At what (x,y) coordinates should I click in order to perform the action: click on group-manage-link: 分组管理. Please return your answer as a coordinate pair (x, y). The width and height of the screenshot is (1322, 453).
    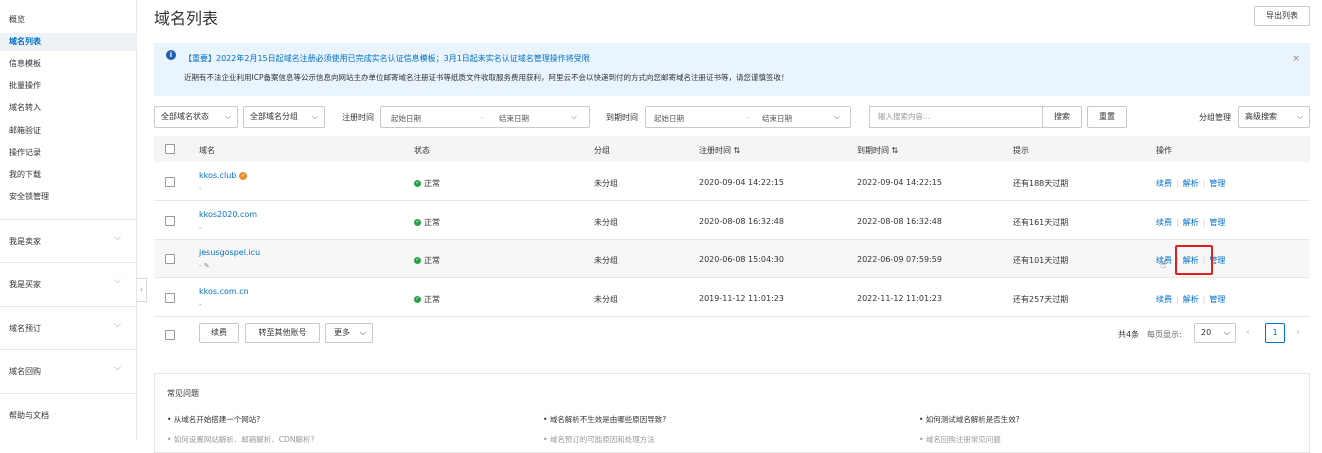
    Looking at the image, I should click on (1215, 117).